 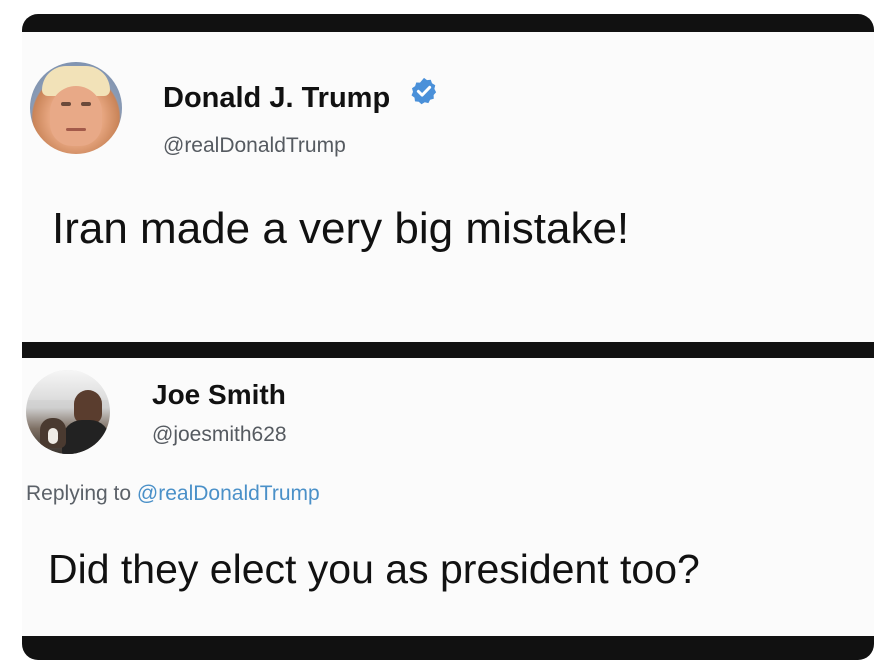 What do you see at coordinates (341, 228) in the screenshot?
I see `tweet-text: Iran made a very big mistake!` at bounding box center [341, 228].